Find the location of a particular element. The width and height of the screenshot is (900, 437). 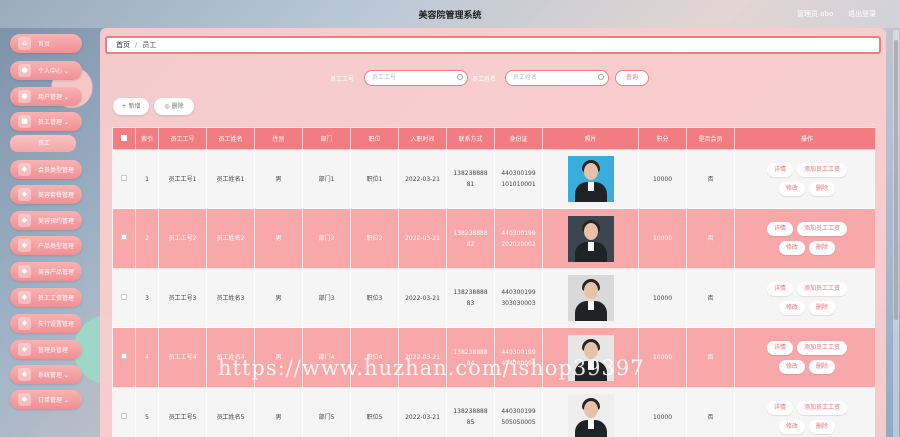

breadcrumb: 首页 / 员工 is located at coordinates (493, 45).